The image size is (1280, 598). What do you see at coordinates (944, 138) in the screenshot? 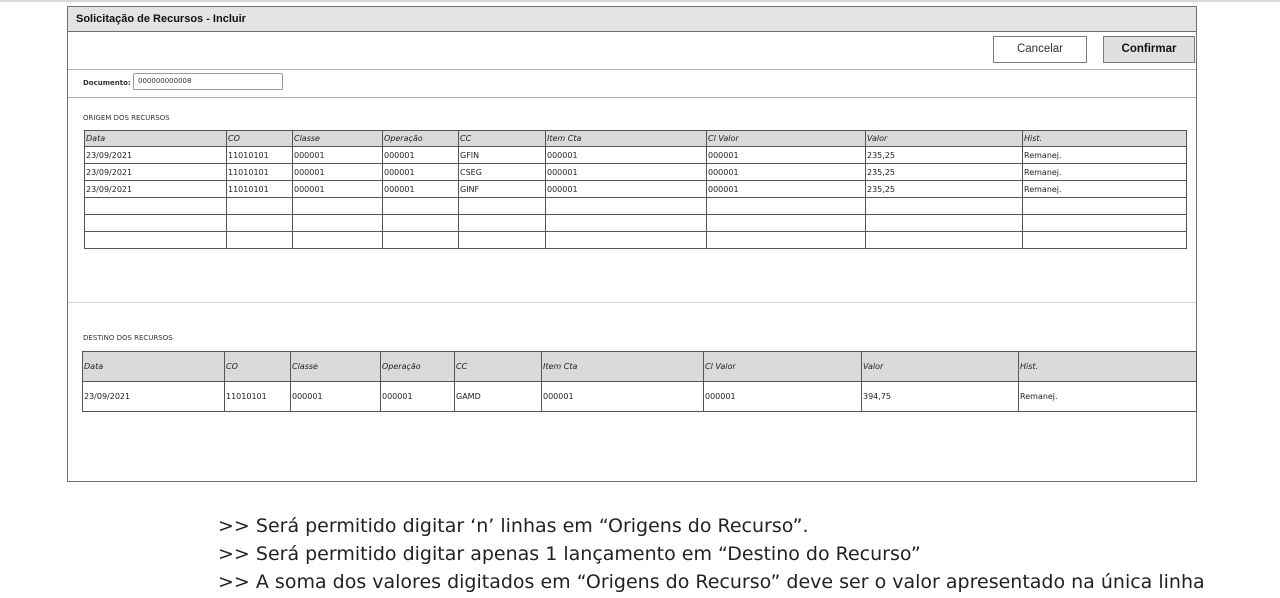
I see `origin-col-valor: Valor` at bounding box center [944, 138].